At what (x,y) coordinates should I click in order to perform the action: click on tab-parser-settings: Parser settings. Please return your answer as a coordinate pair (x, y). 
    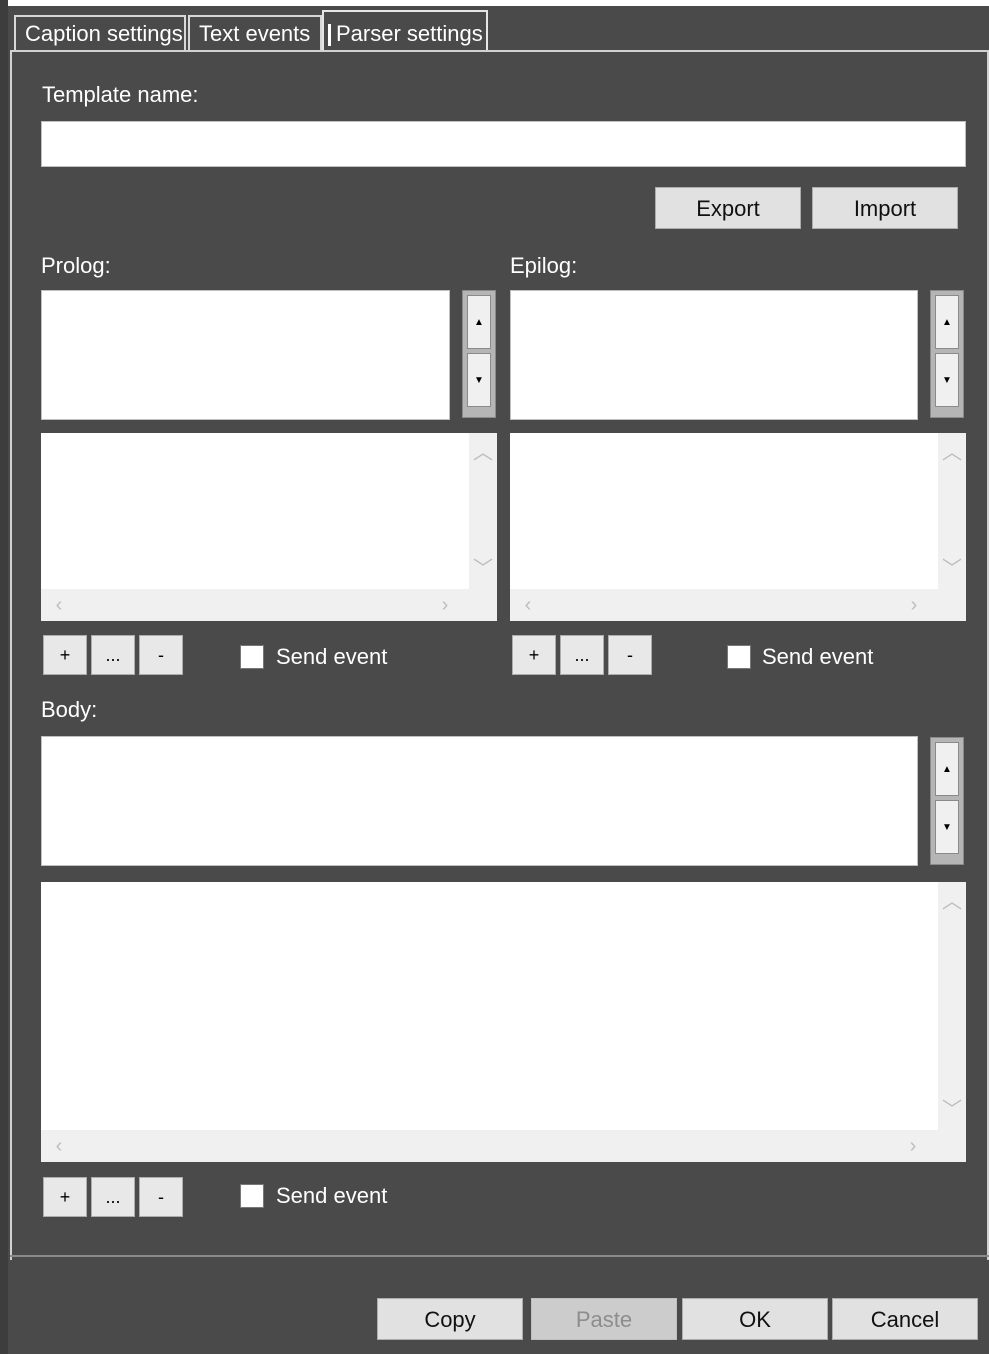
    Looking at the image, I should click on (405, 31).